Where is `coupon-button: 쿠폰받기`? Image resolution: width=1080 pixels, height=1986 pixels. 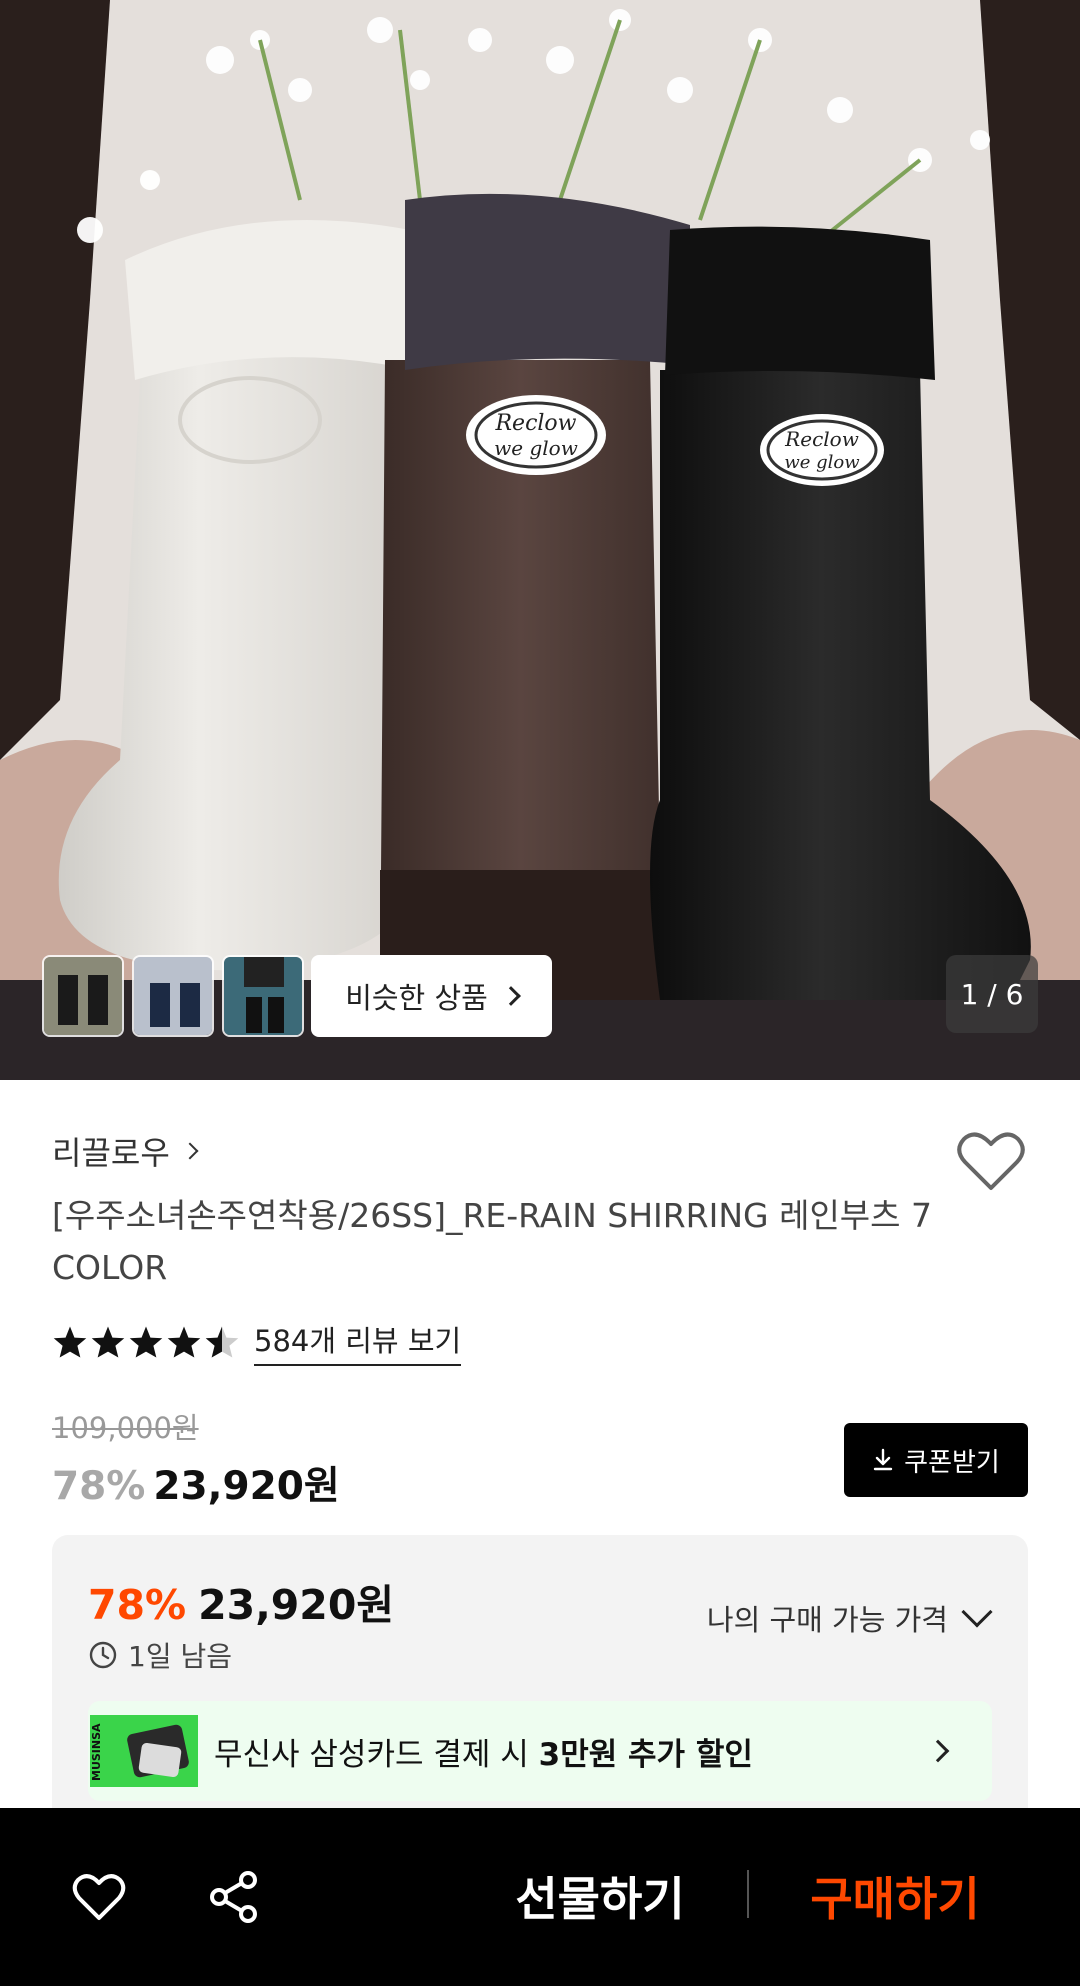
coupon-button: 쿠폰받기 is located at coordinates (936, 1460).